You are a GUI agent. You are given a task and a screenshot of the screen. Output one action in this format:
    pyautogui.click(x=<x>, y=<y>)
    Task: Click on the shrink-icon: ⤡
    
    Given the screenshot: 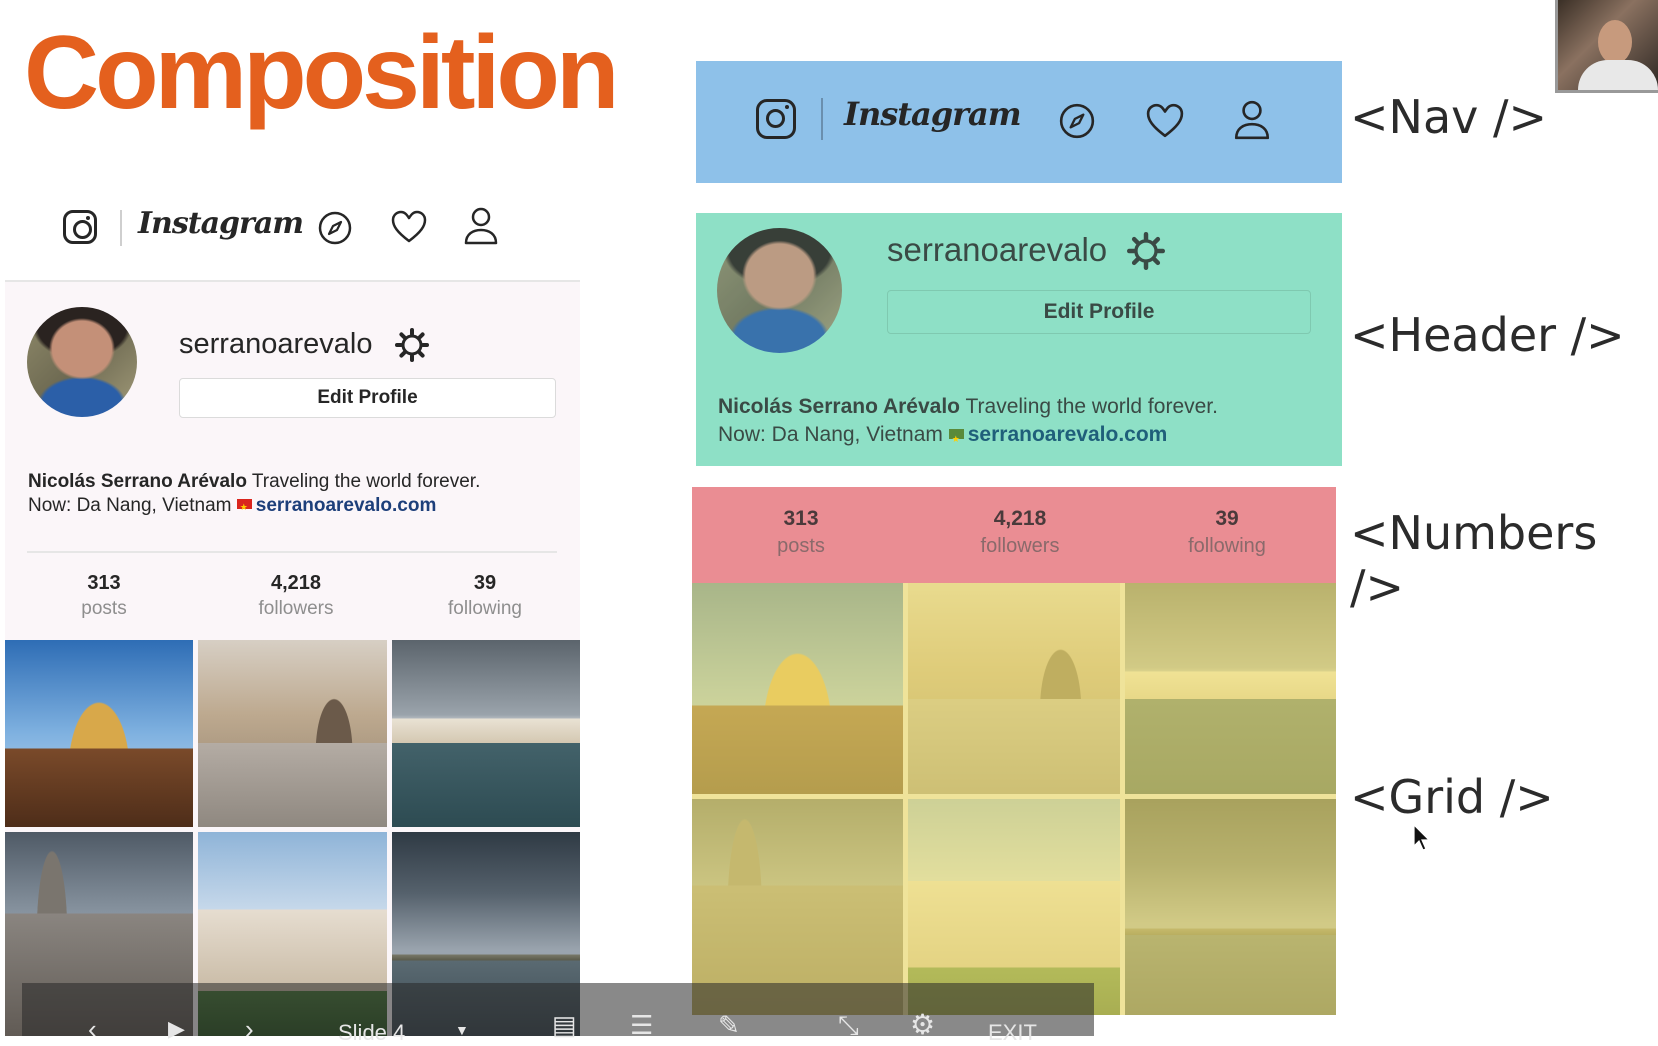 What is the action you would take?
    pyautogui.click(x=848, y=1026)
    